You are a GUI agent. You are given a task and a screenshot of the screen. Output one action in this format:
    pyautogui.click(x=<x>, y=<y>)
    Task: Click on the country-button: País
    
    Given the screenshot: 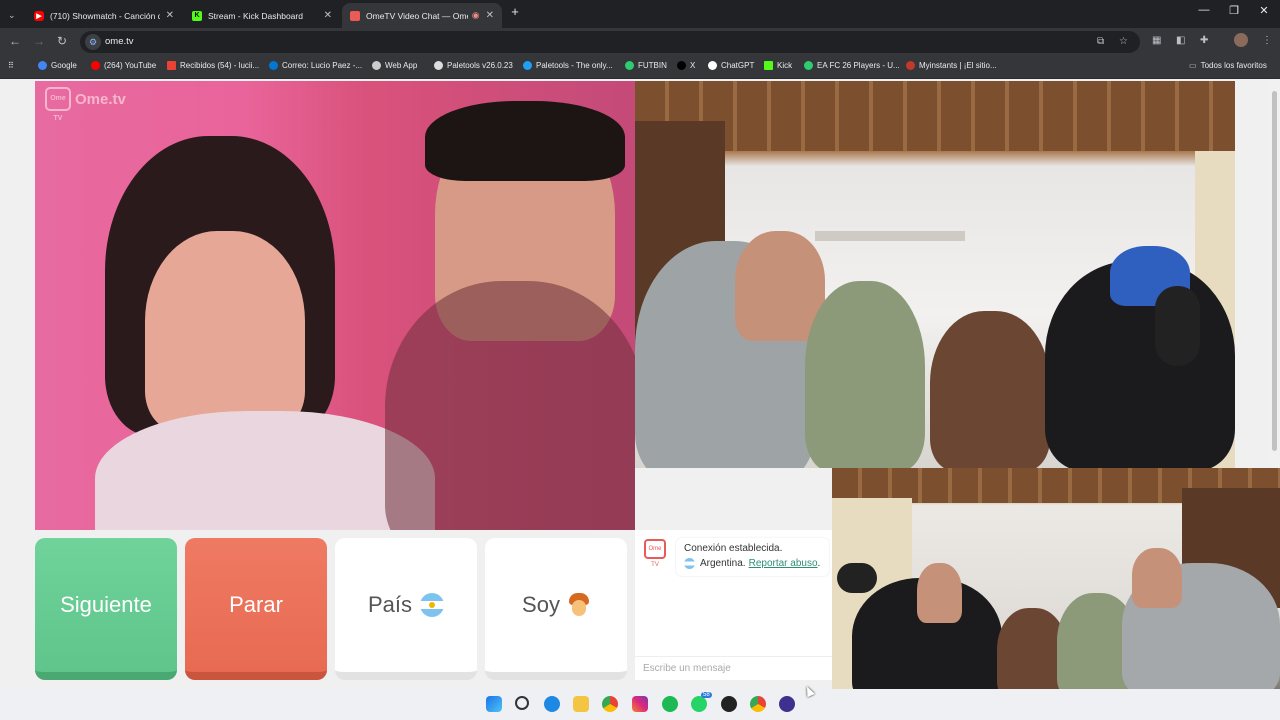 What is the action you would take?
    pyautogui.click(x=406, y=609)
    